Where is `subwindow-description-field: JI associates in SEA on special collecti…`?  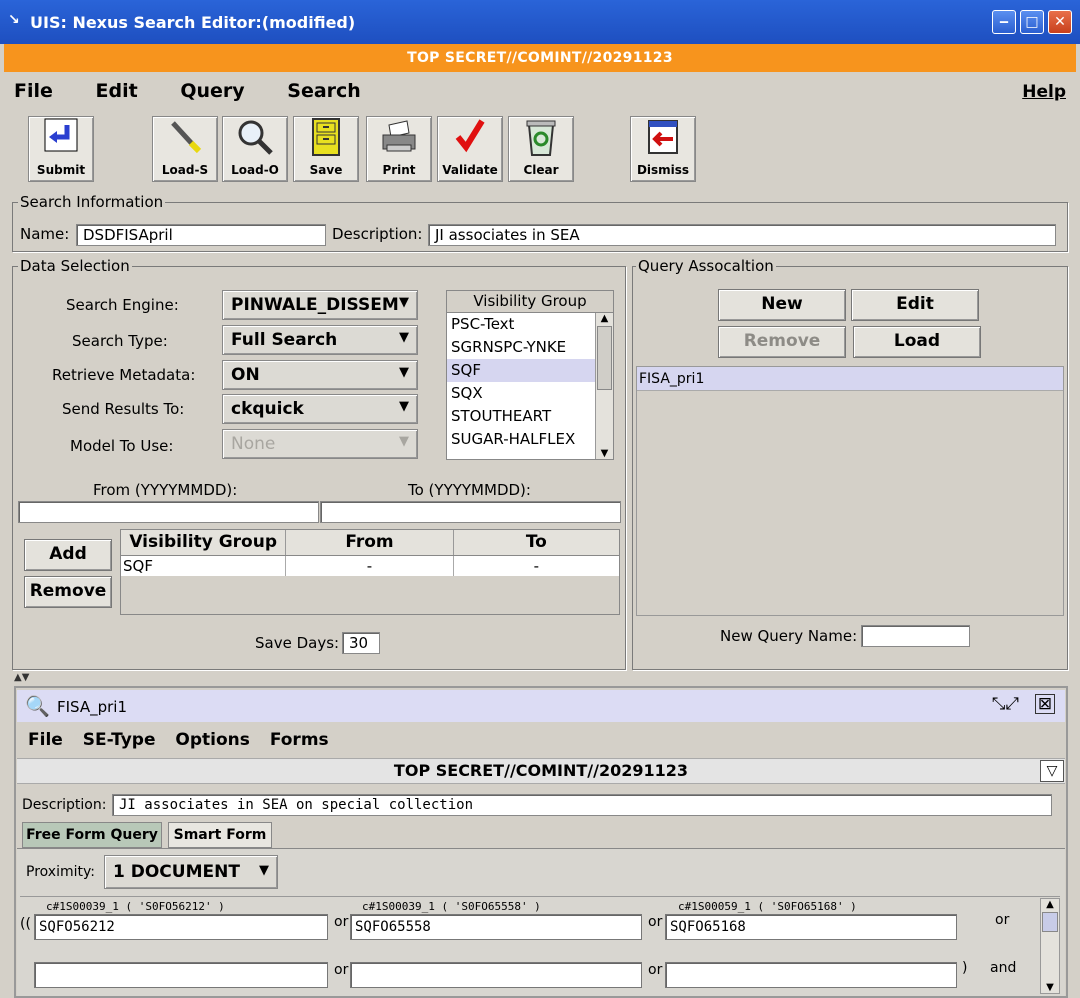 subwindow-description-field: JI associates in SEA on special collecti… is located at coordinates (582, 805).